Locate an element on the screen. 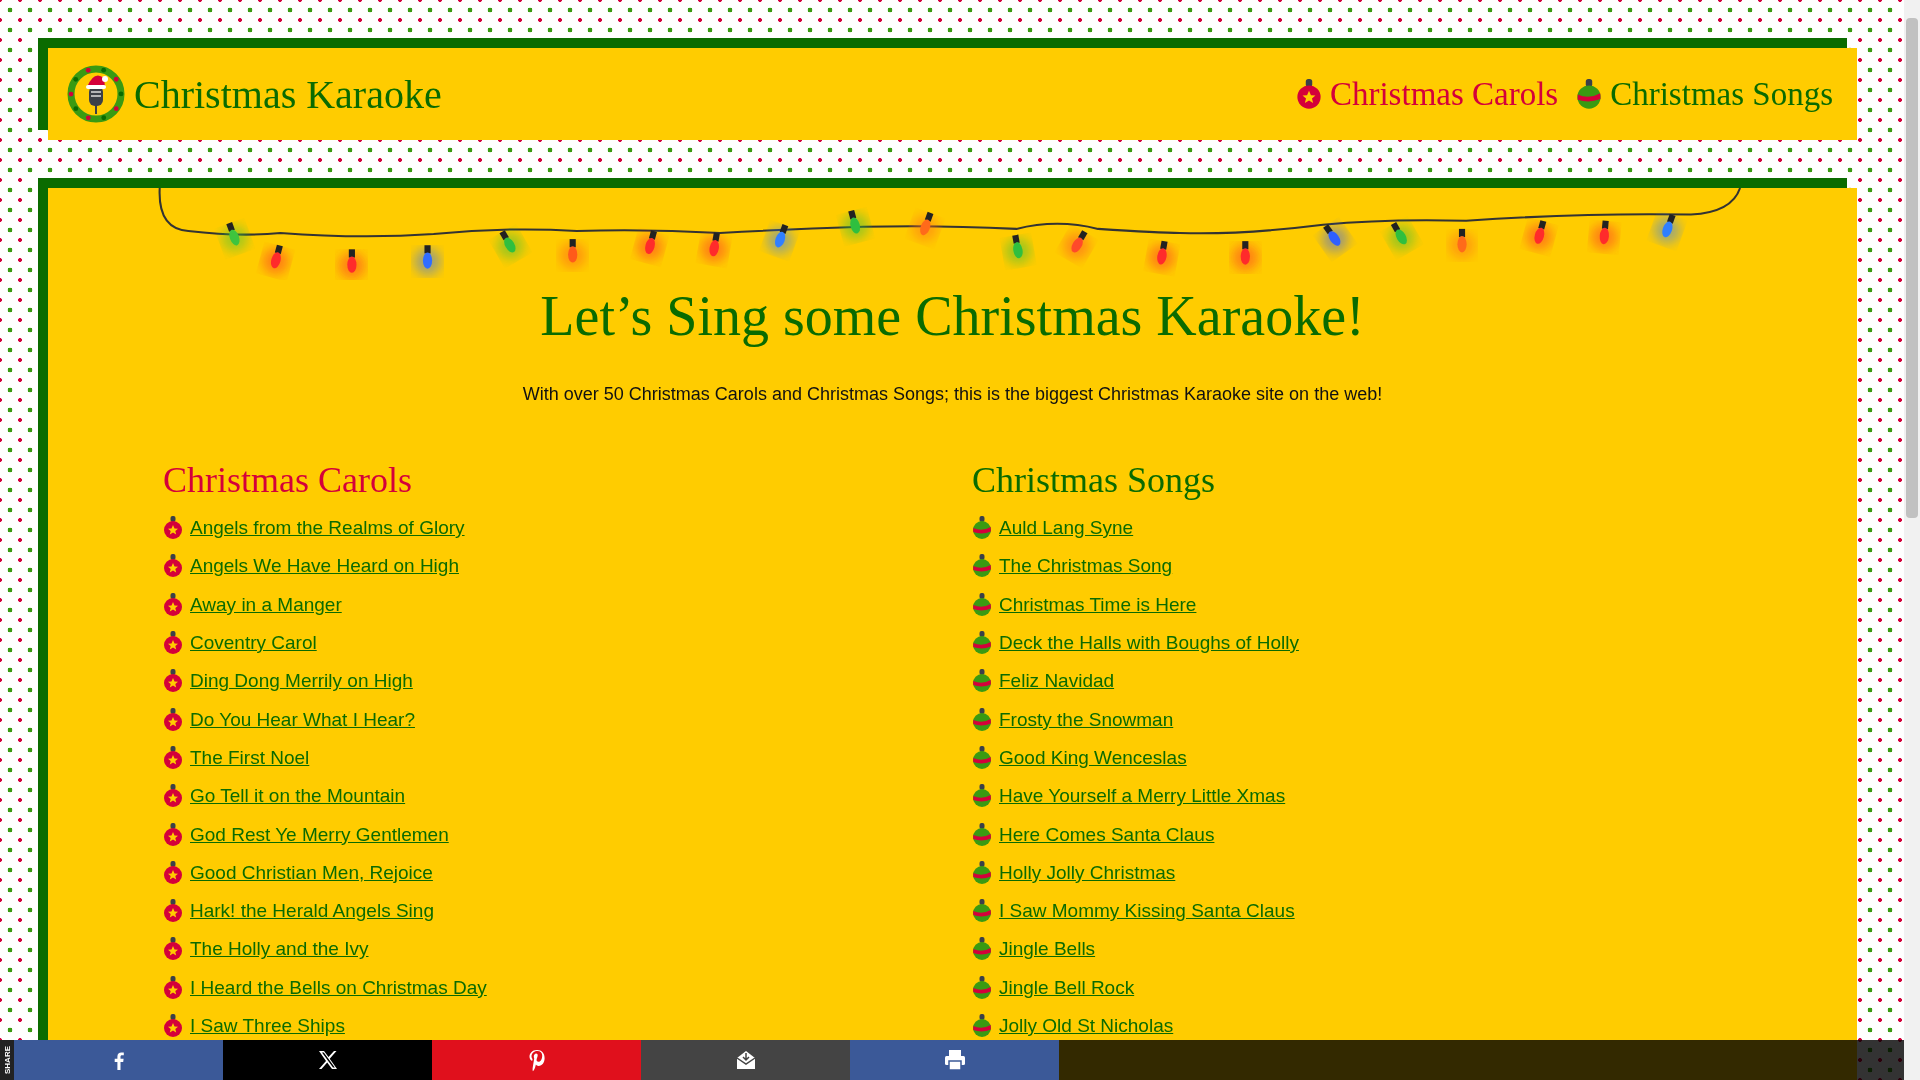 This screenshot has width=1920, height=1080. song-link: Auld Lang Syne is located at coordinates (1066, 528).